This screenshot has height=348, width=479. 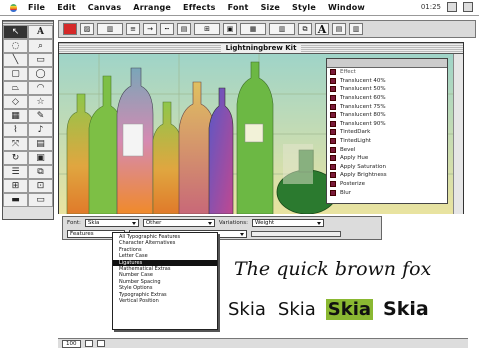 What do you see at coordinates (40, 130) in the screenshot?
I see `brush-tool-icon: ♪` at bounding box center [40, 130].